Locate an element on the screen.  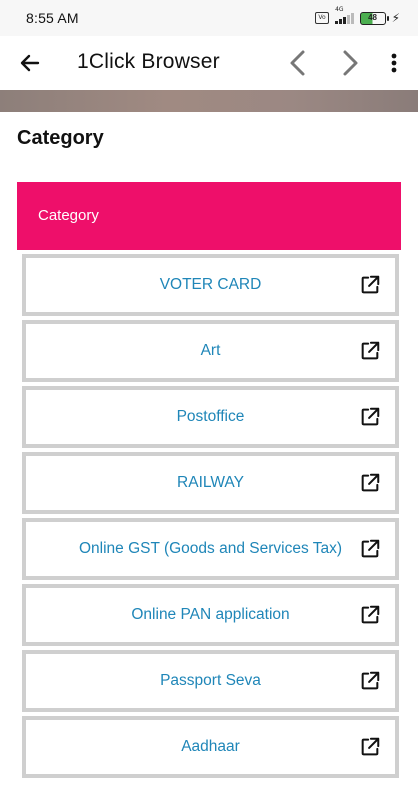
page-heading: Category is located at coordinates (60, 138).